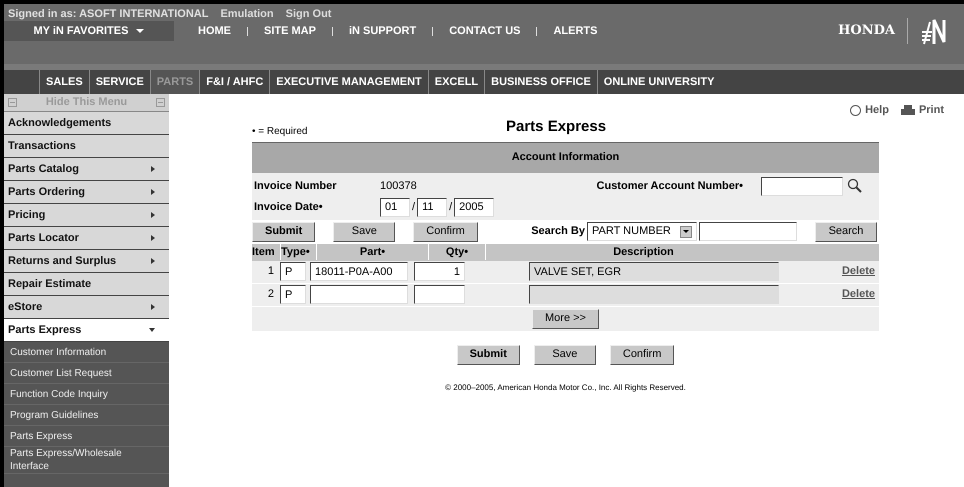  What do you see at coordinates (86, 146) in the screenshot?
I see `sidebar-item: Transactions` at bounding box center [86, 146].